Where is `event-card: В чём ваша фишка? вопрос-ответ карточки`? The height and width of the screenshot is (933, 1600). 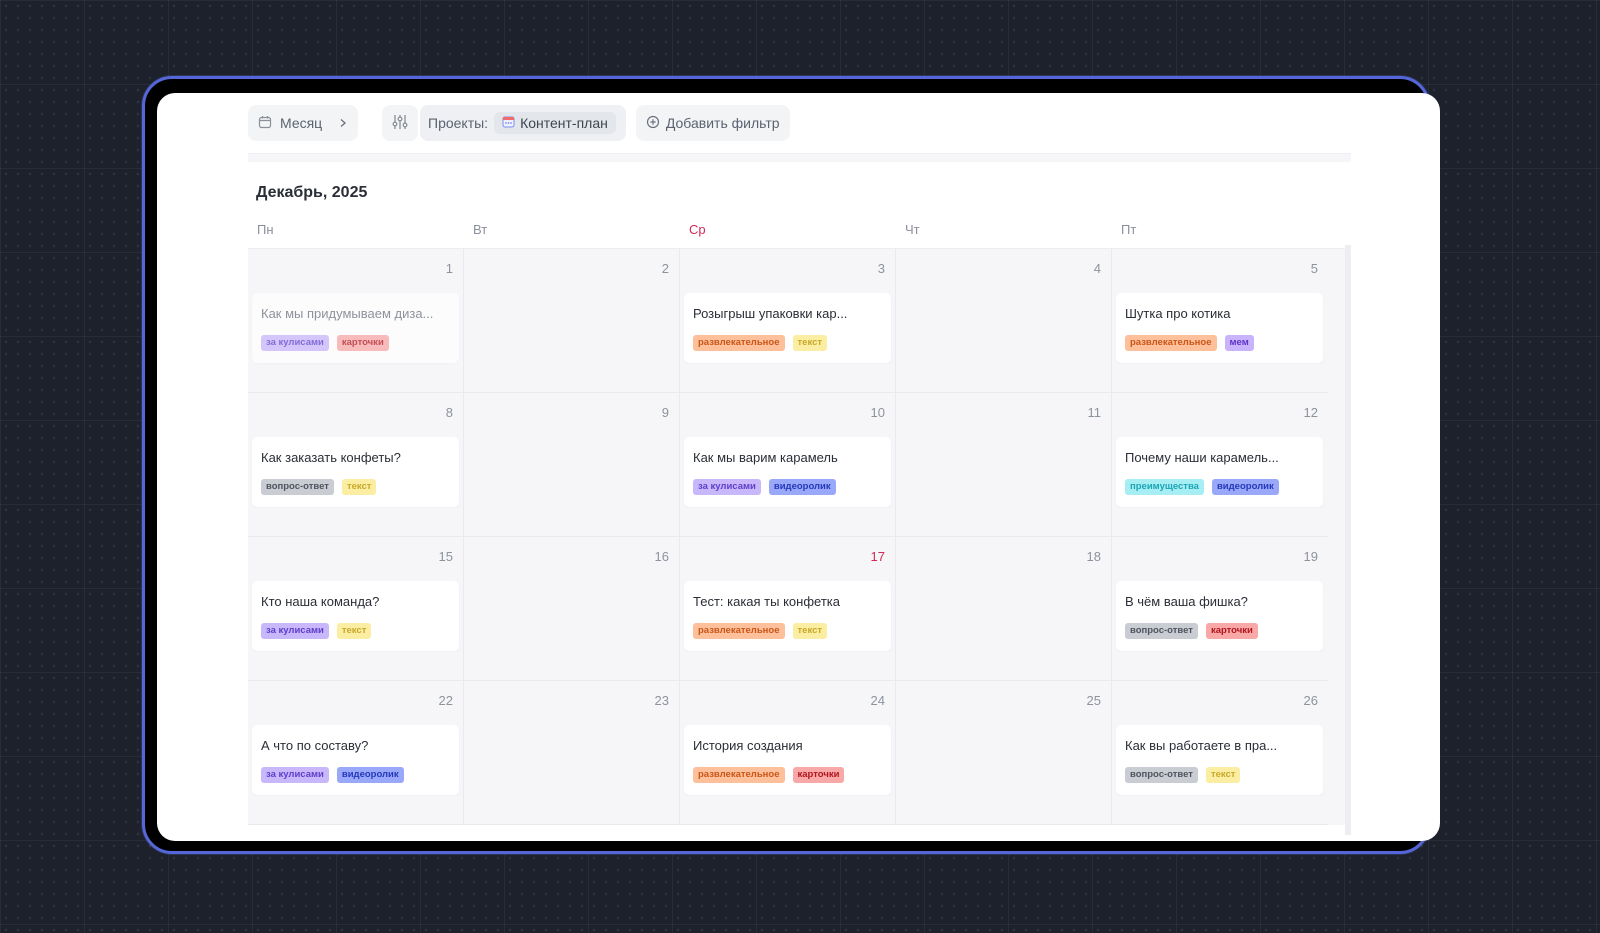 event-card: В чём ваша фишка? вопрос-ответ карточки is located at coordinates (1219, 616).